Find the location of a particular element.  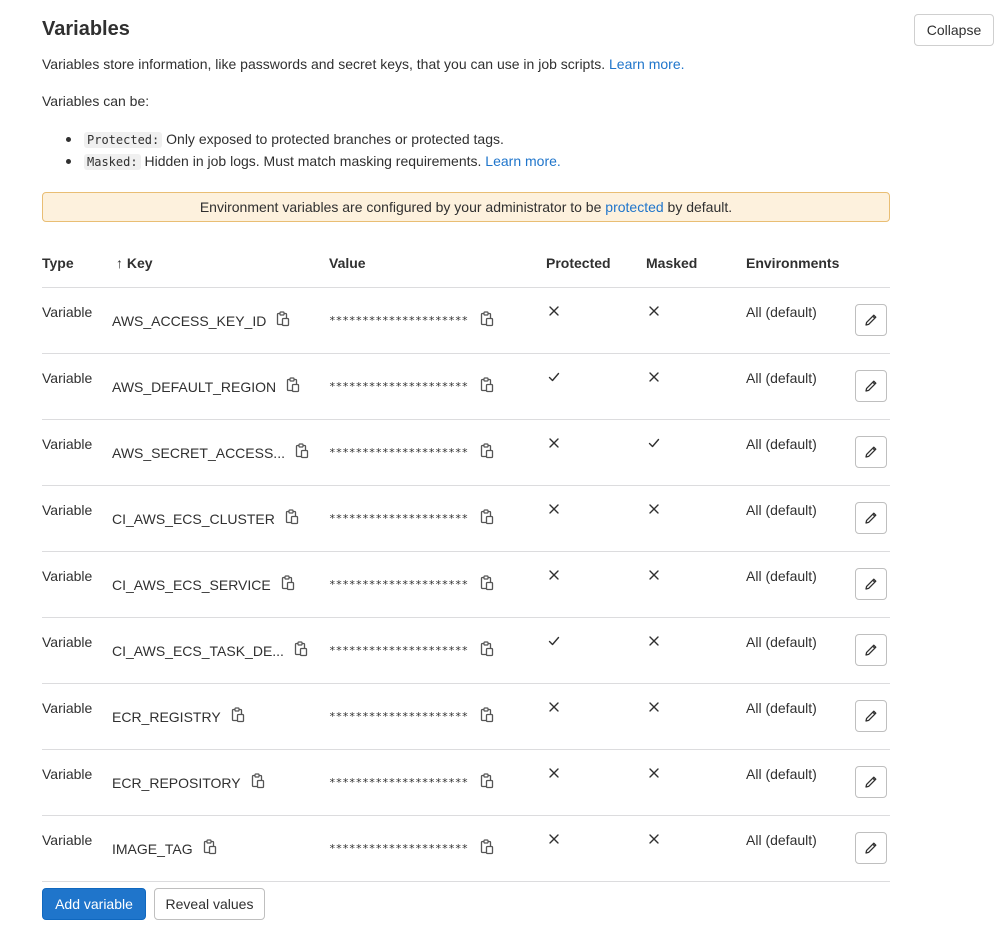

header-masked: Masked is located at coordinates (672, 263).